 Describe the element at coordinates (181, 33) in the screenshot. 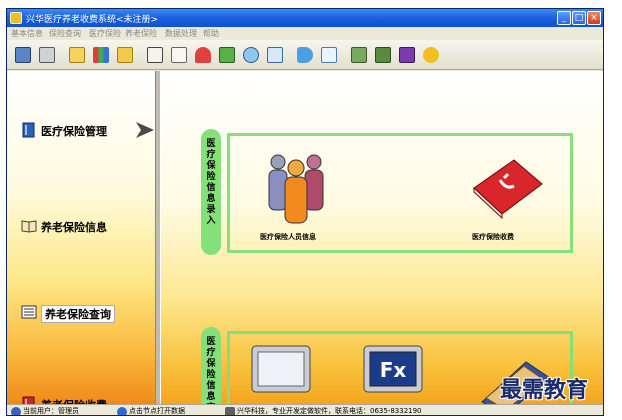

I see `menu-data-processing: 数据处理` at that location.